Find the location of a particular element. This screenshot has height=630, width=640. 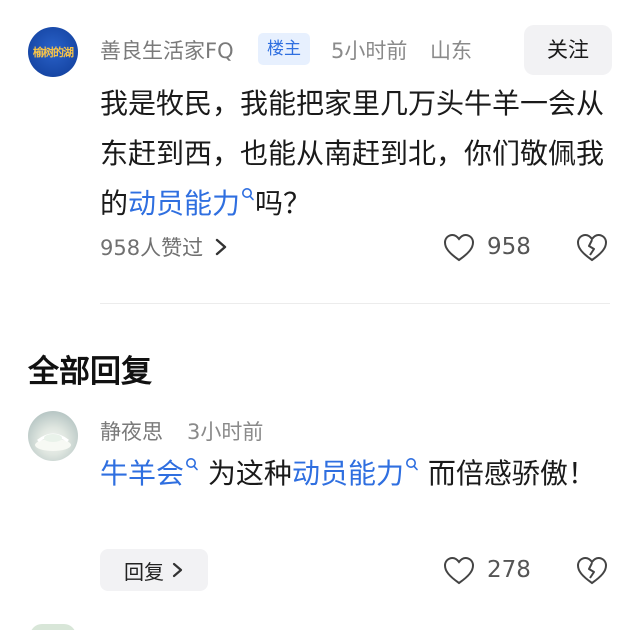

avatar-logo-text: 榆树的湖 is located at coordinates (53, 52).